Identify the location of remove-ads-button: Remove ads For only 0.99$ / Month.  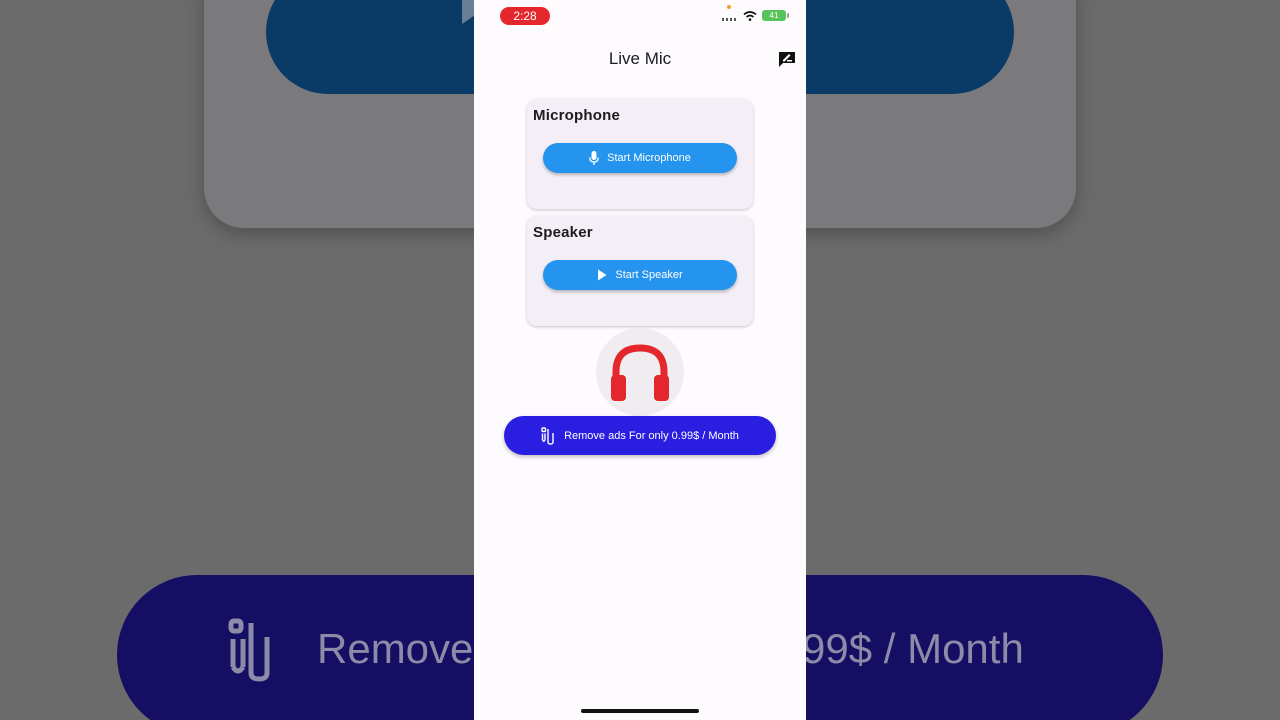
(640, 435).